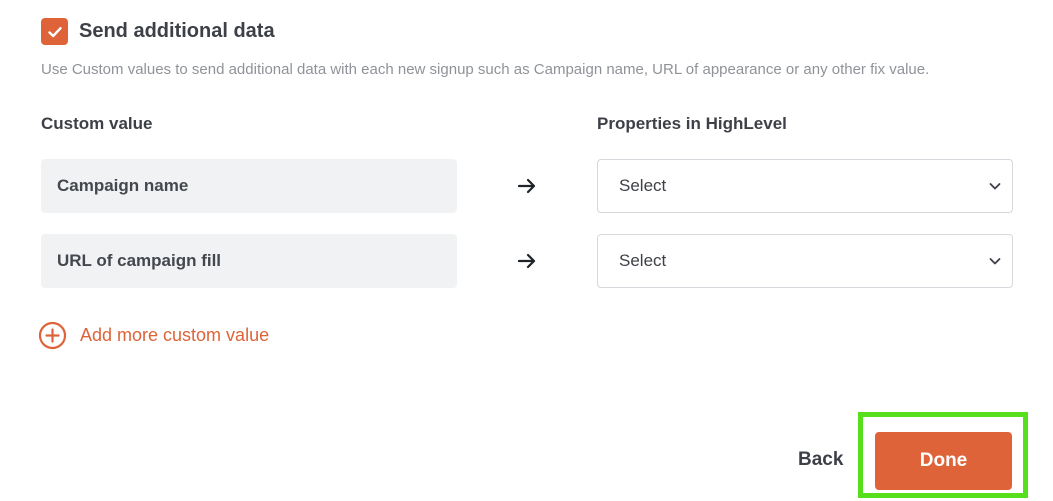  I want to click on back-button: Back, so click(820, 460).